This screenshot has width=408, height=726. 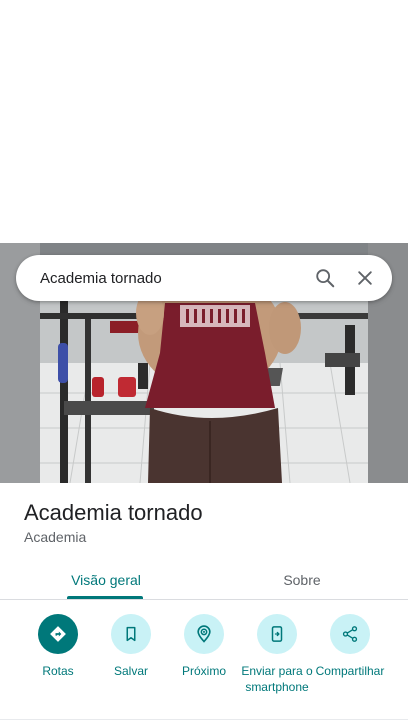 I want to click on send-to-phone-button: Enviar para o smartphone, so click(x=277, y=654).